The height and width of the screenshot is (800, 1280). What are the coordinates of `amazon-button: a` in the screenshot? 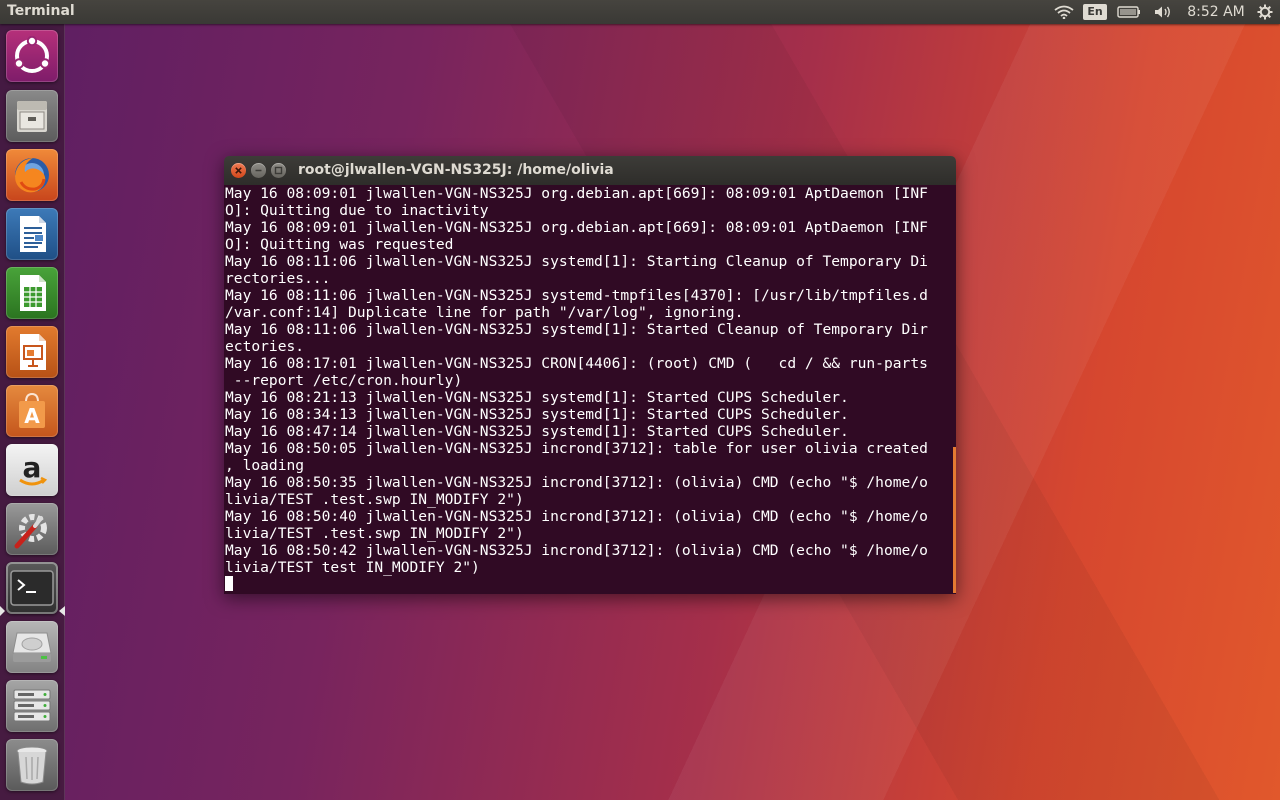 It's located at (32, 470).